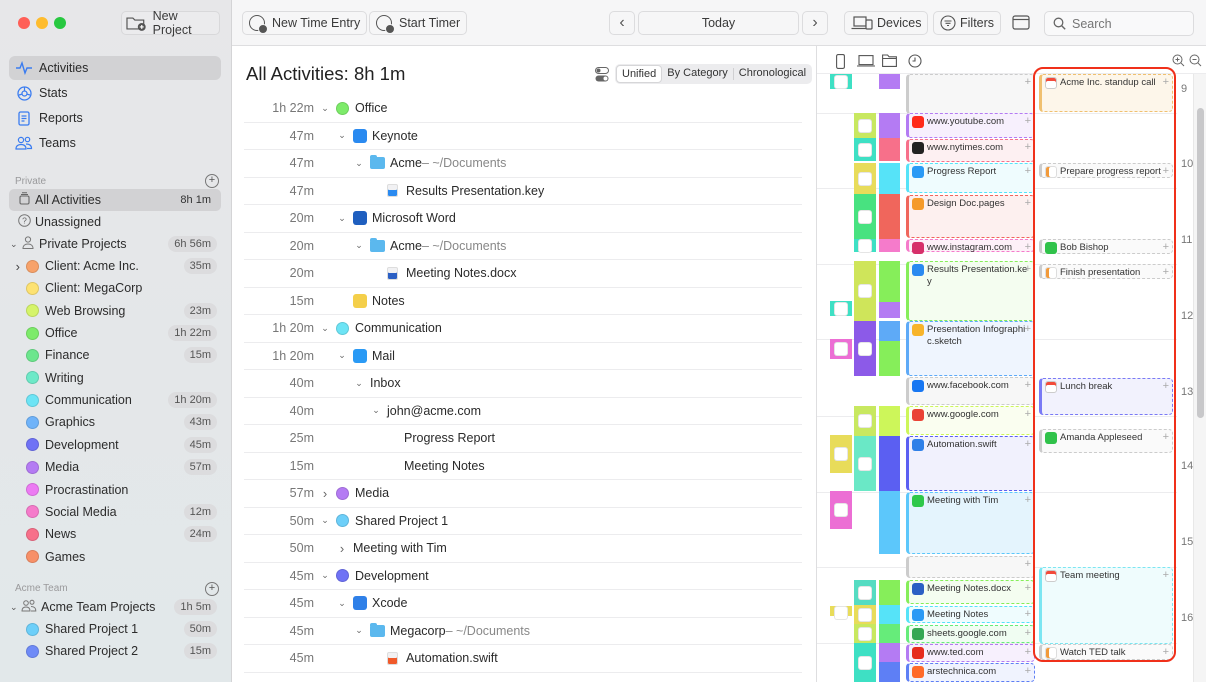  What do you see at coordinates (1119, 23) in the screenshot?
I see `search-field` at bounding box center [1119, 23].